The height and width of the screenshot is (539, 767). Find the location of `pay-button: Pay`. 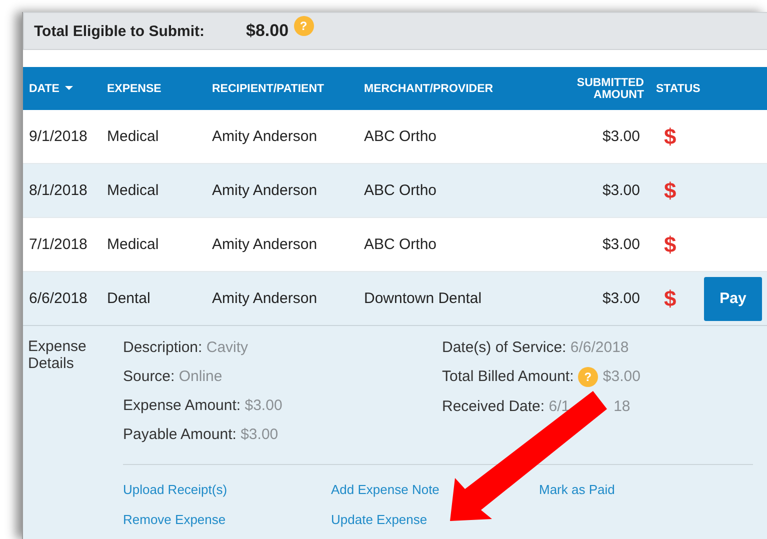

pay-button: Pay is located at coordinates (733, 298).